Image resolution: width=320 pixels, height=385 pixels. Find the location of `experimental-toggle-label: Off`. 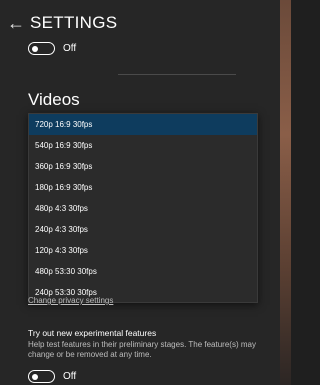

experimental-toggle-label: Off is located at coordinates (70, 376).